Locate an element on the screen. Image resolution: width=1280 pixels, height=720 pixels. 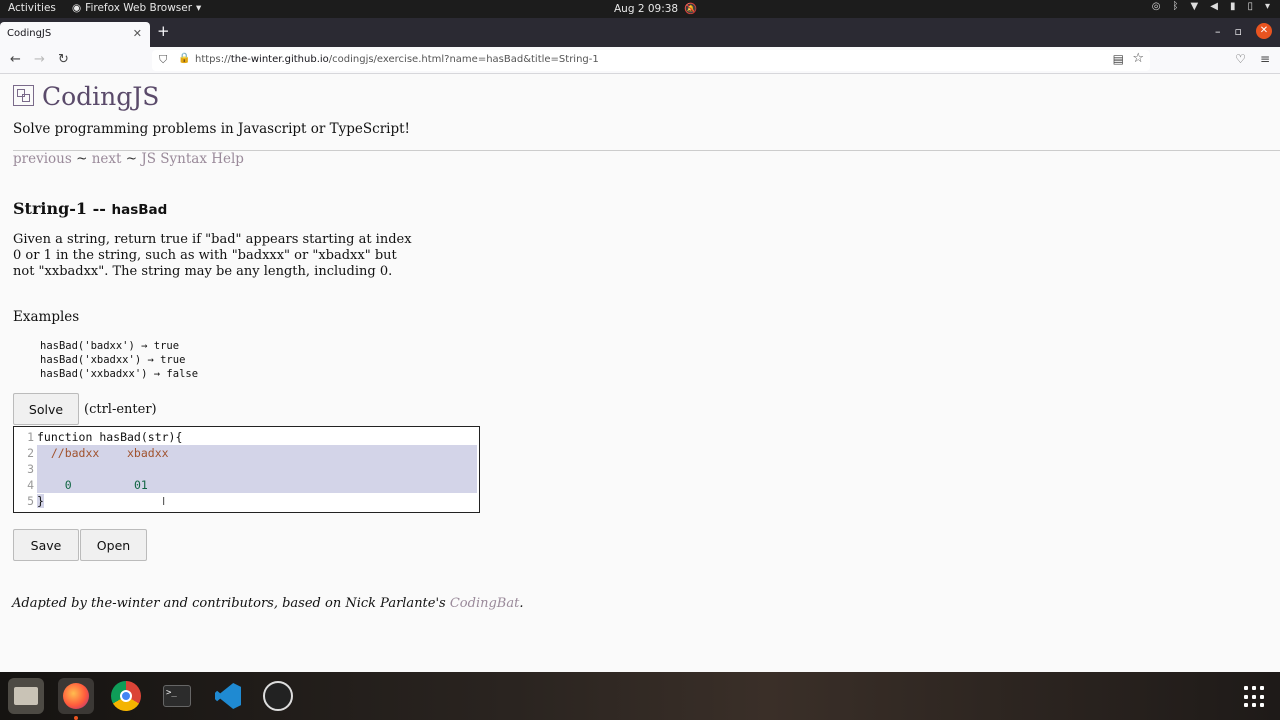
app-menu-label: Firefox Web Browser is located at coordinates (139, 8).